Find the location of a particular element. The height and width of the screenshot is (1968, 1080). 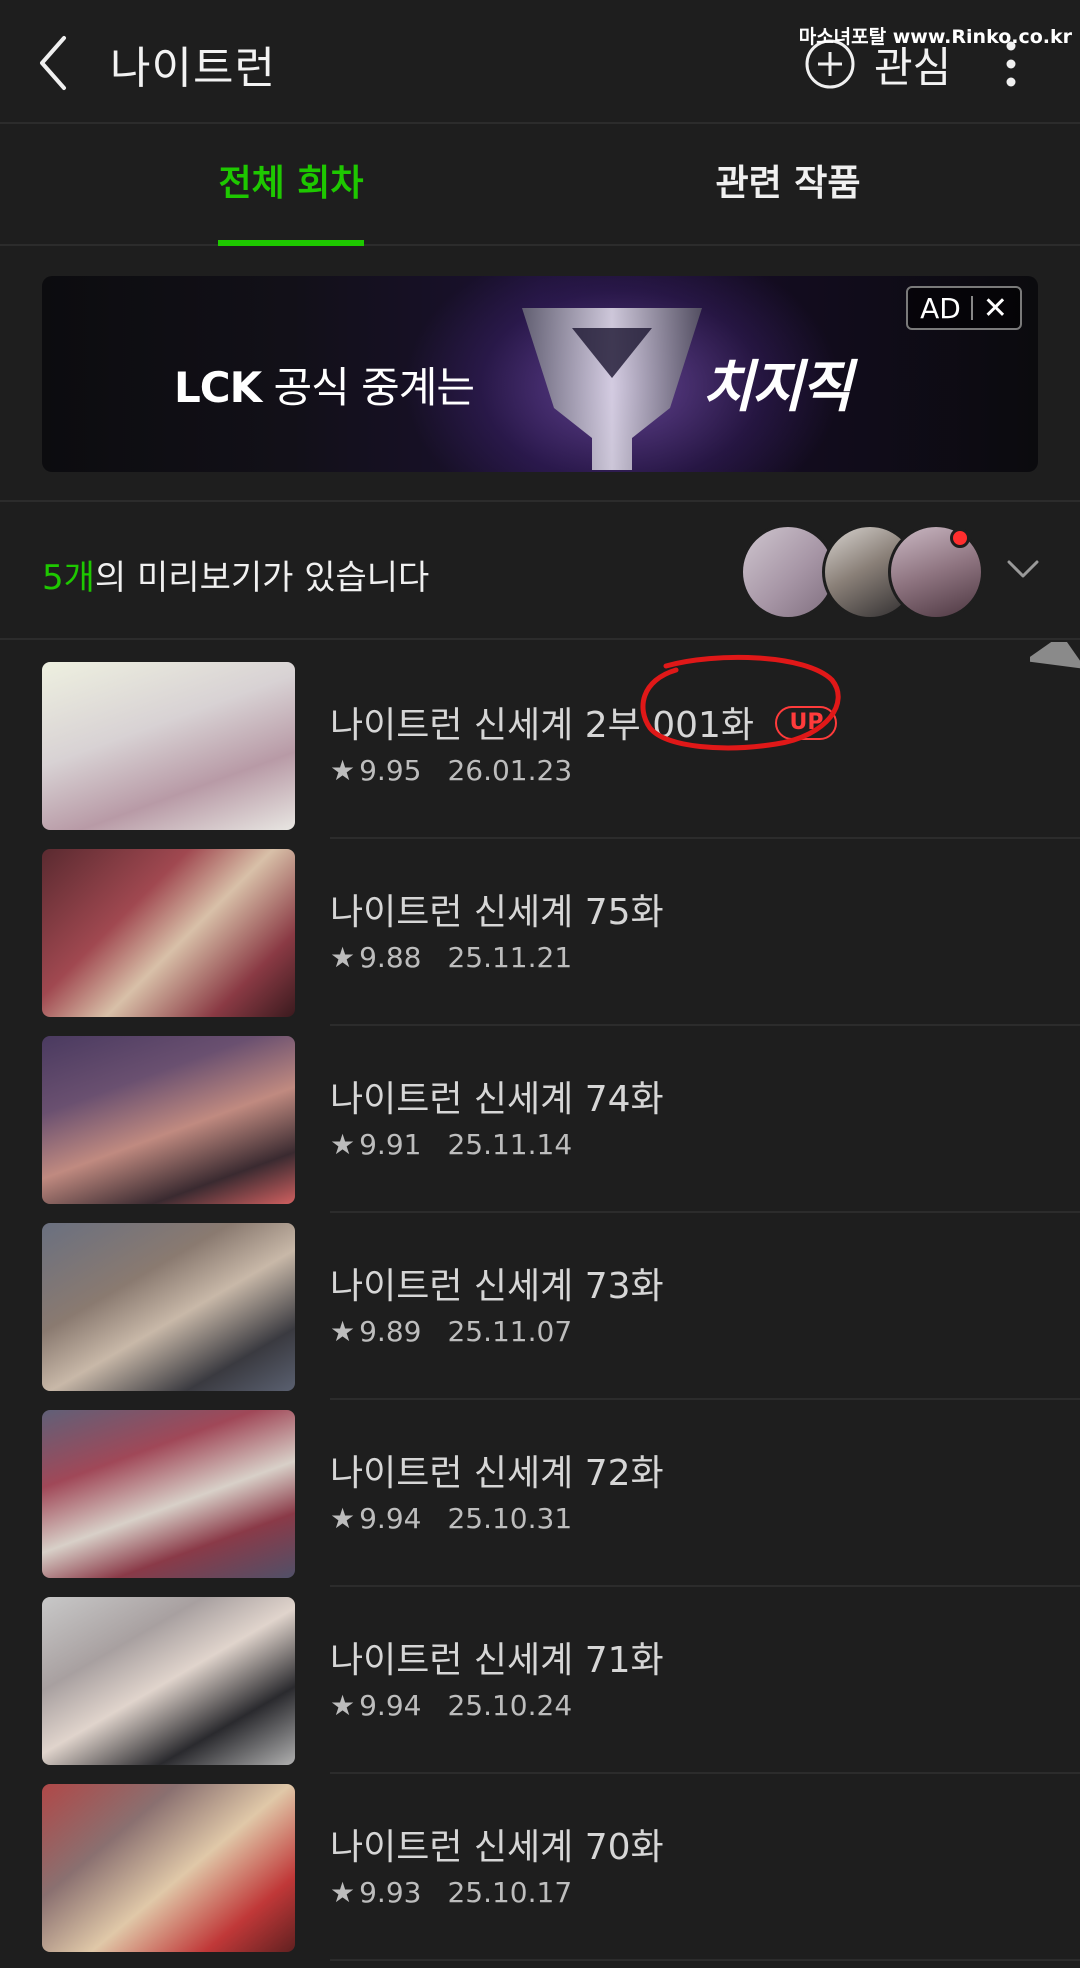

episode-item: 나이트런 신세계 2부 001화 UP ★ 9.95 26.01.23 is located at coordinates (540, 745).